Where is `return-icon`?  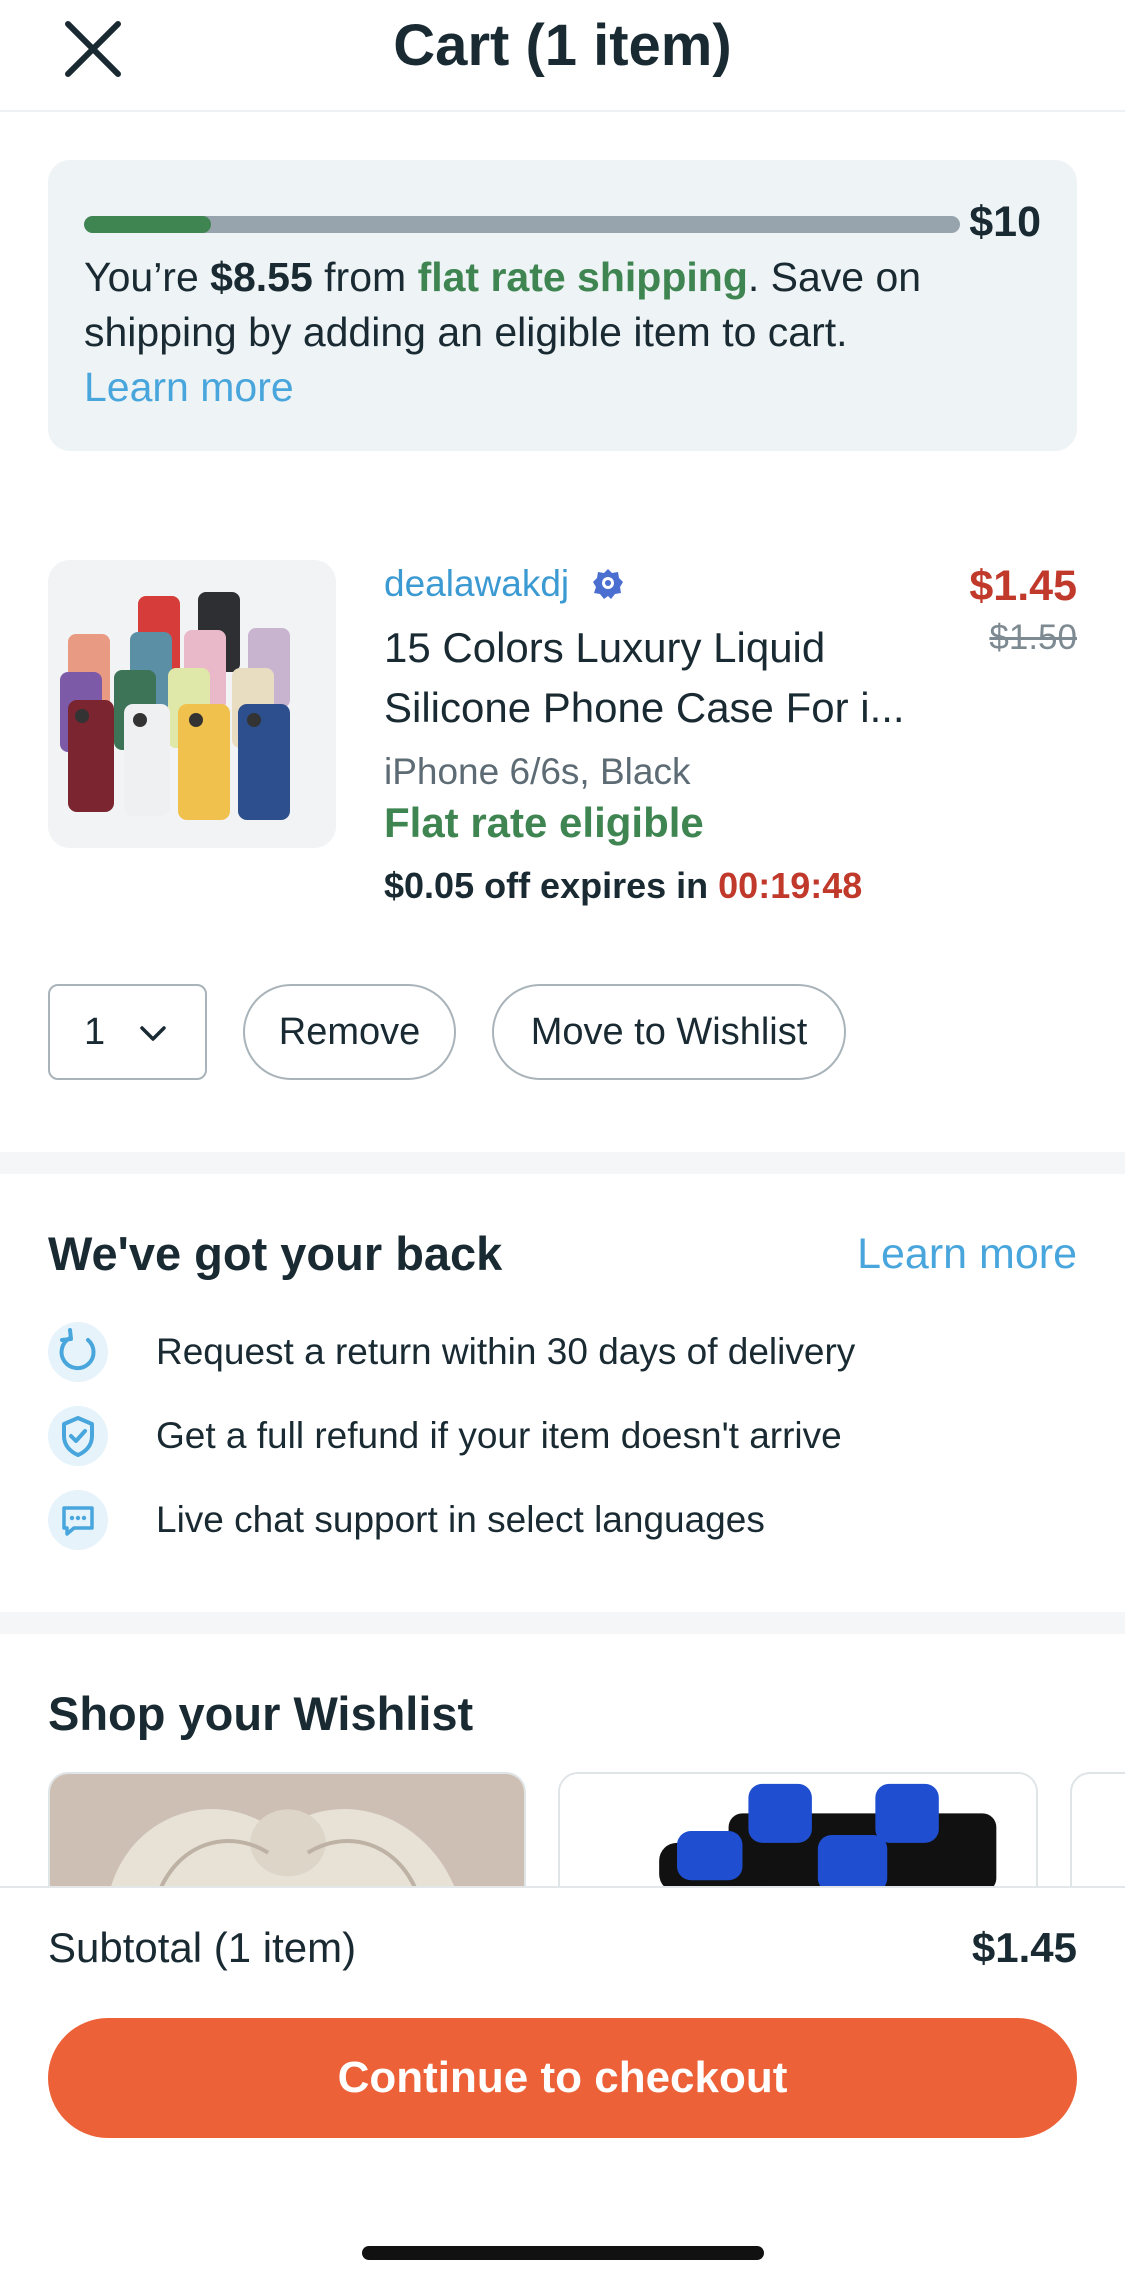 return-icon is located at coordinates (77, 1349).